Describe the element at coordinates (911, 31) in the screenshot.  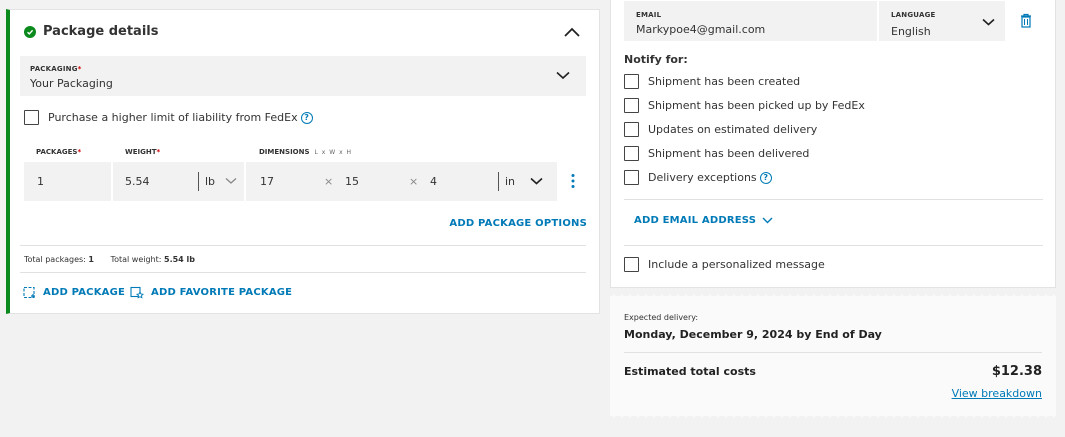
I see `language-value: English` at that location.